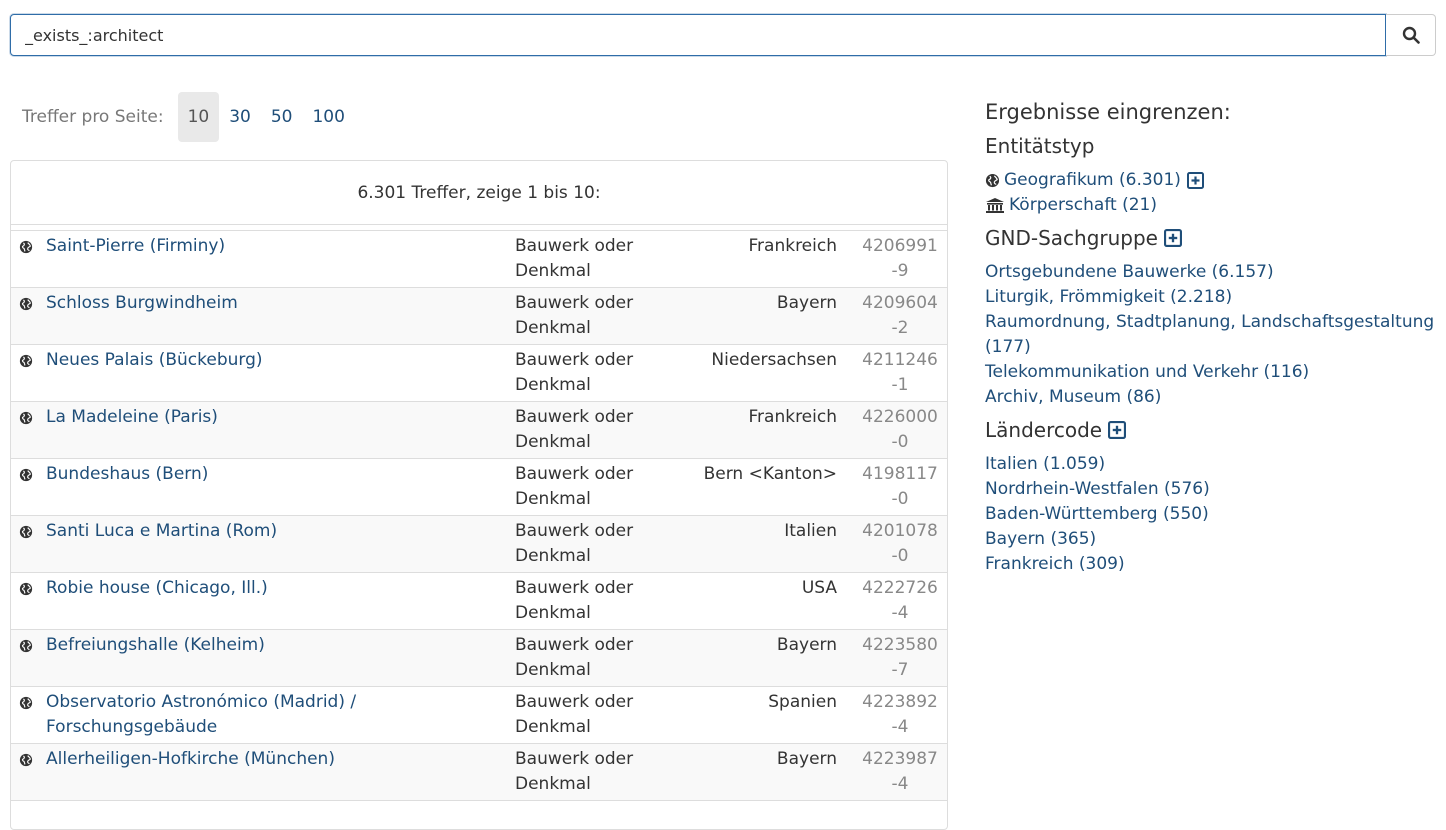  I want to click on facet-entity-title: Entitätstyp, so click(1210, 146).